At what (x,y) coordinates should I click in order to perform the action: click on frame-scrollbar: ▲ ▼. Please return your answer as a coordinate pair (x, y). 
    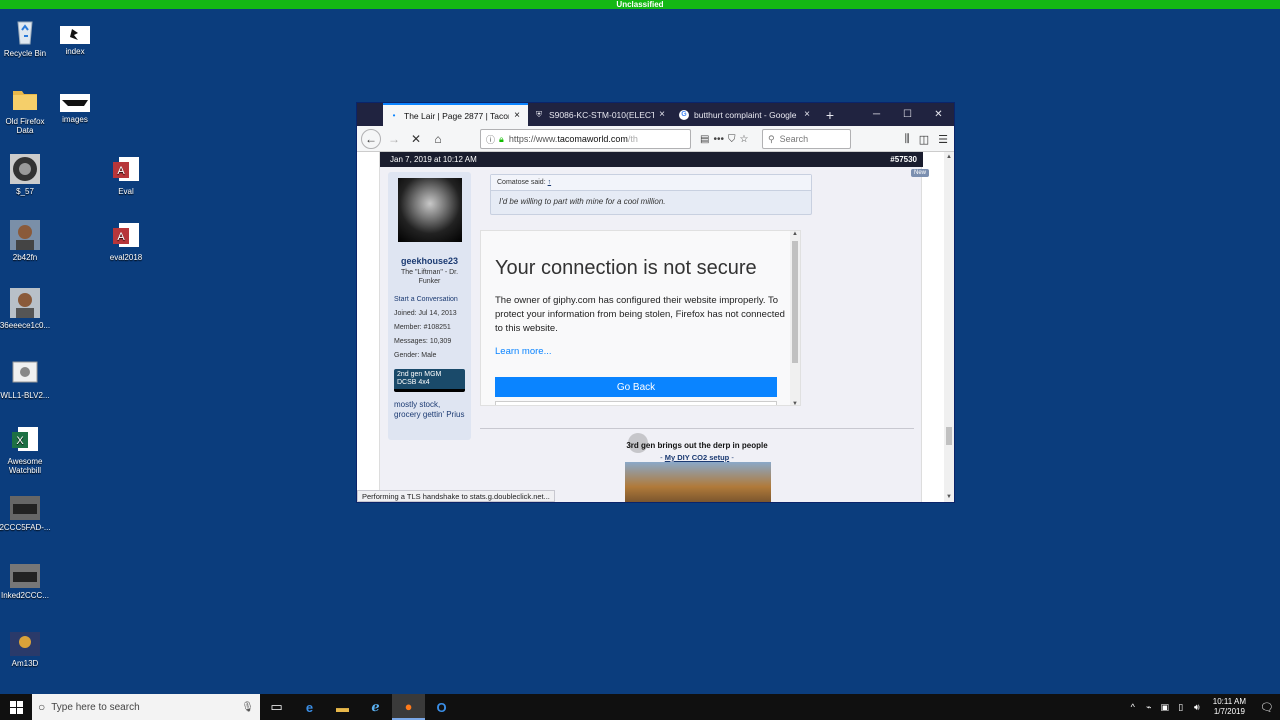
    Looking at the image, I should click on (795, 318).